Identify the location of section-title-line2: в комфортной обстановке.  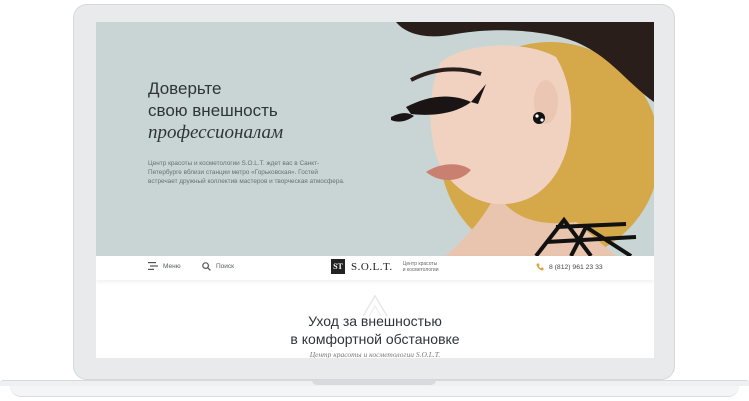
(375, 339).